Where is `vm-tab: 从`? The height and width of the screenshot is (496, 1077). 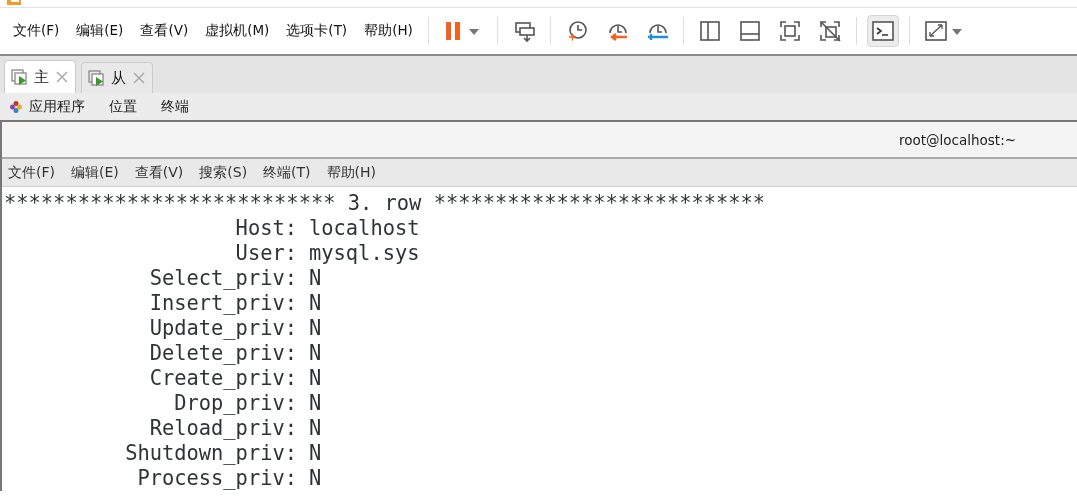 vm-tab: 从 is located at coordinates (117, 77).